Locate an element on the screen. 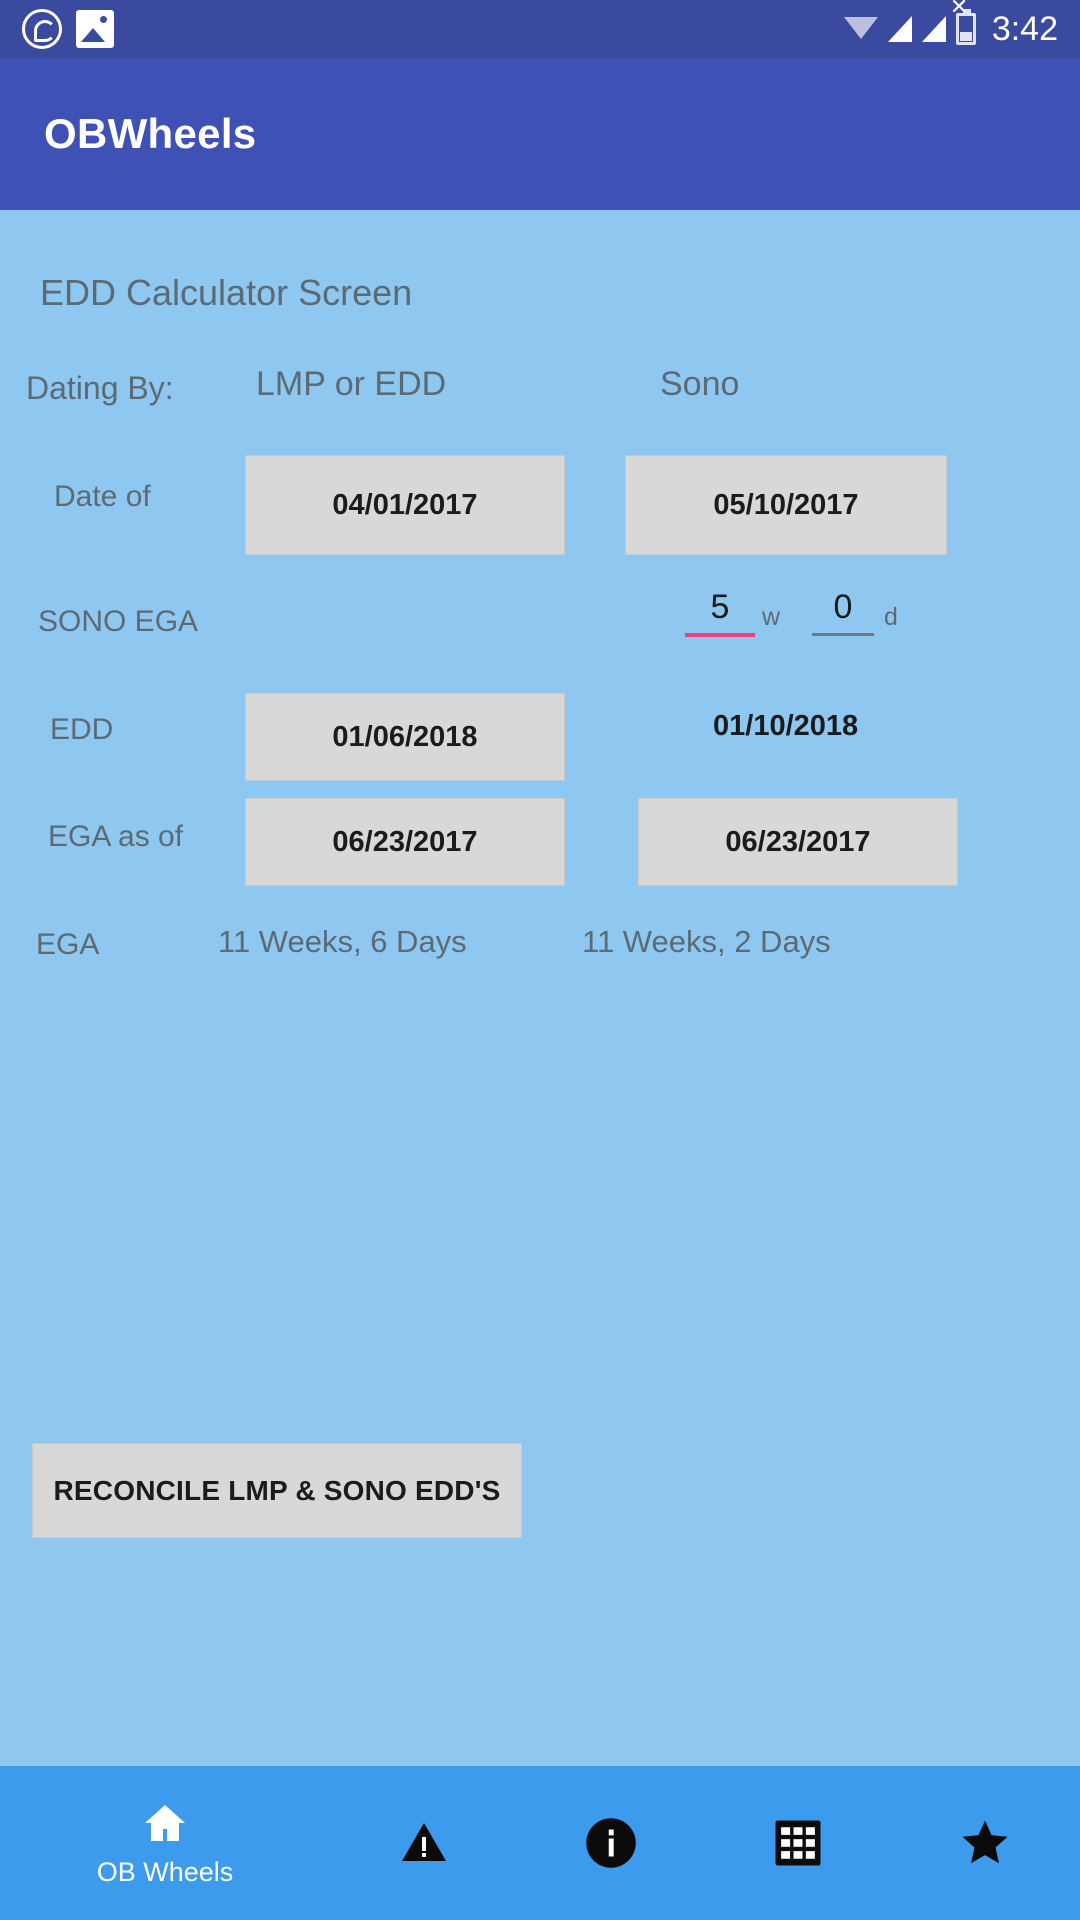 Image resolution: width=1080 pixels, height=1920 pixels. column-header-sono: Sono is located at coordinates (700, 384).